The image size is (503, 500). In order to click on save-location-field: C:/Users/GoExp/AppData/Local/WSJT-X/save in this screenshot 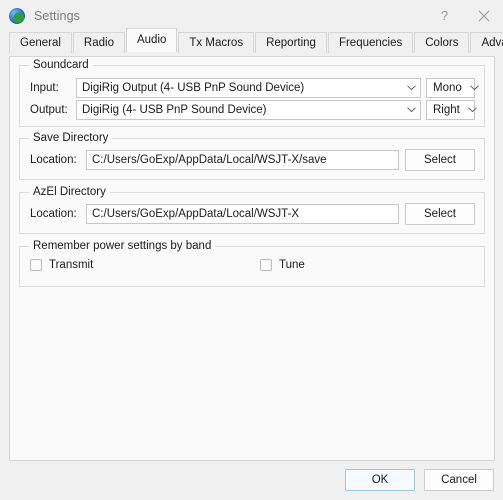, I will do `click(242, 160)`.